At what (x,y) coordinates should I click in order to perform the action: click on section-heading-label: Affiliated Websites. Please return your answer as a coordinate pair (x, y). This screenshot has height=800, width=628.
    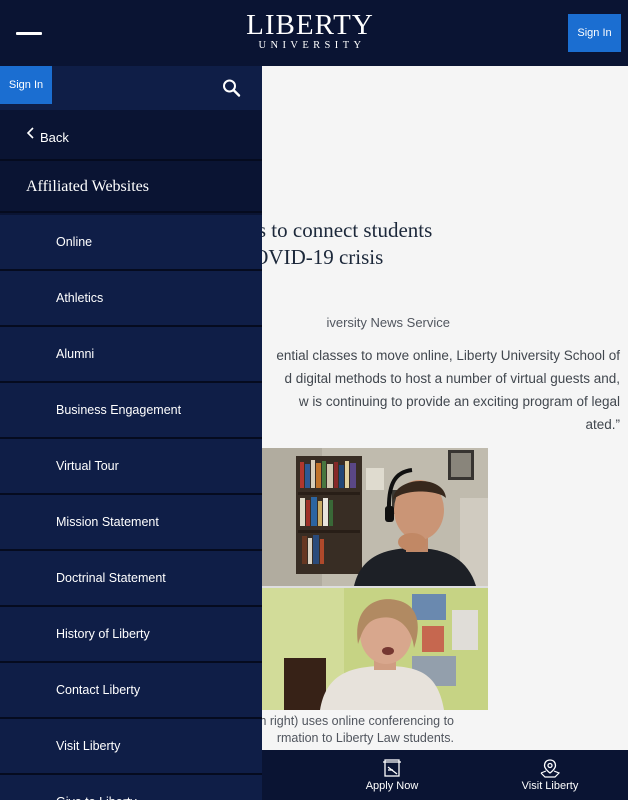
    Looking at the image, I should click on (87, 186).